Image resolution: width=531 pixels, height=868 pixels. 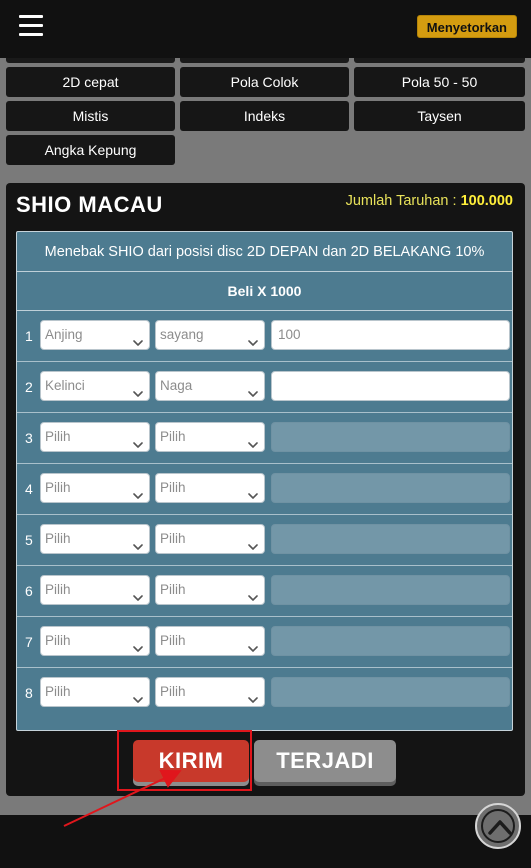 What do you see at coordinates (90, 150) in the screenshot?
I see `menu-item-angka-kepung: Angka Kepung` at bounding box center [90, 150].